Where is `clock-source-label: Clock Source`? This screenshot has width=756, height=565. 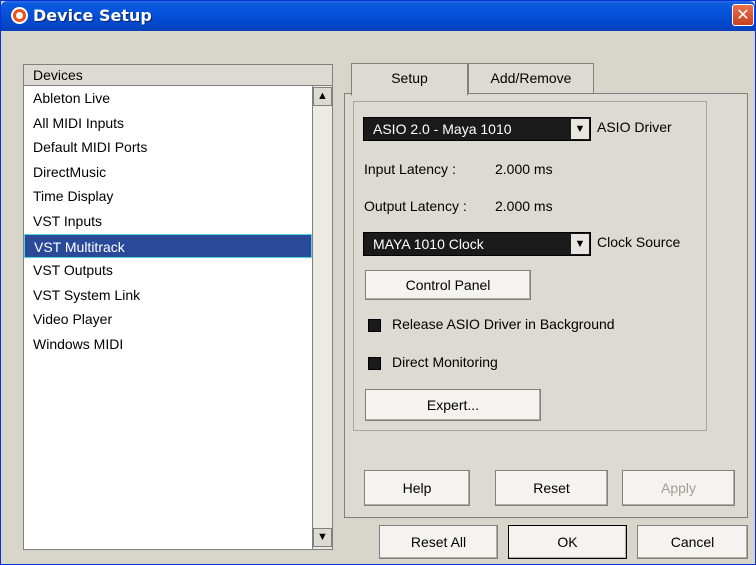
clock-source-label: Clock Source is located at coordinates (639, 242).